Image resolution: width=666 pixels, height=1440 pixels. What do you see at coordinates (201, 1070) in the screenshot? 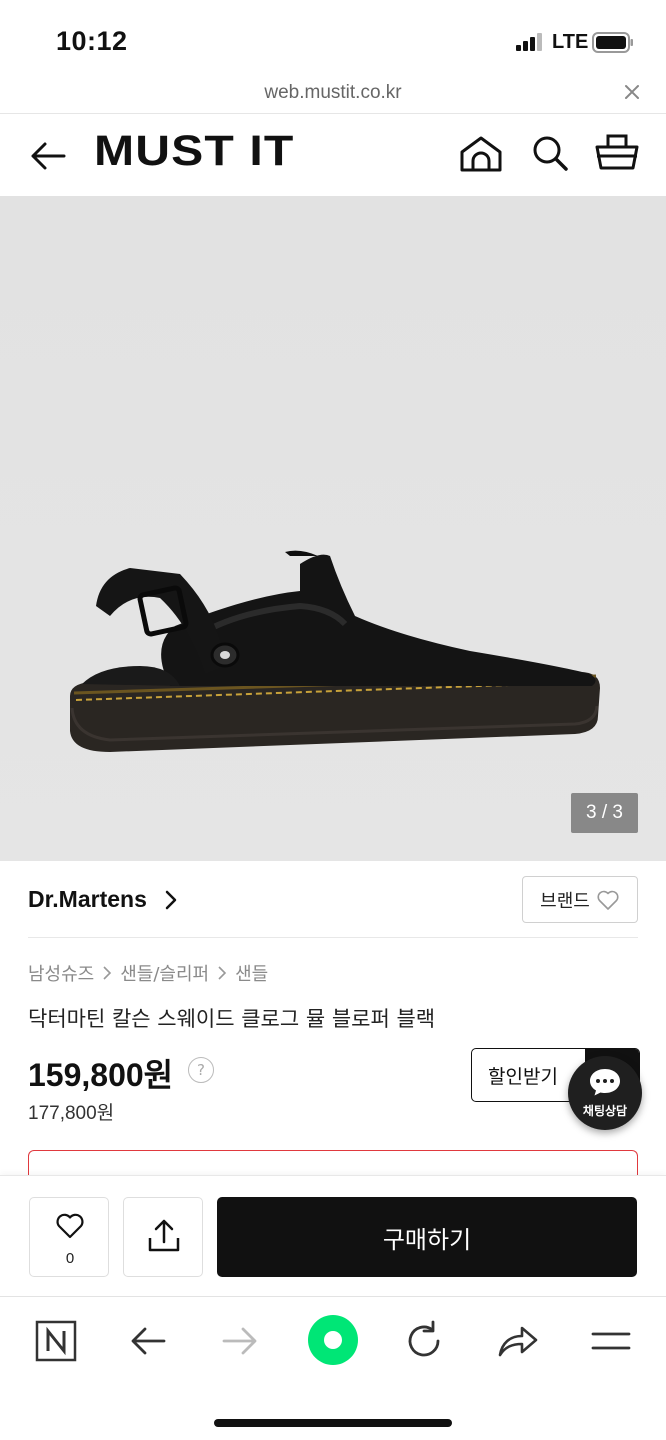
I see `price-help-icon: ?` at bounding box center [201, 1070].